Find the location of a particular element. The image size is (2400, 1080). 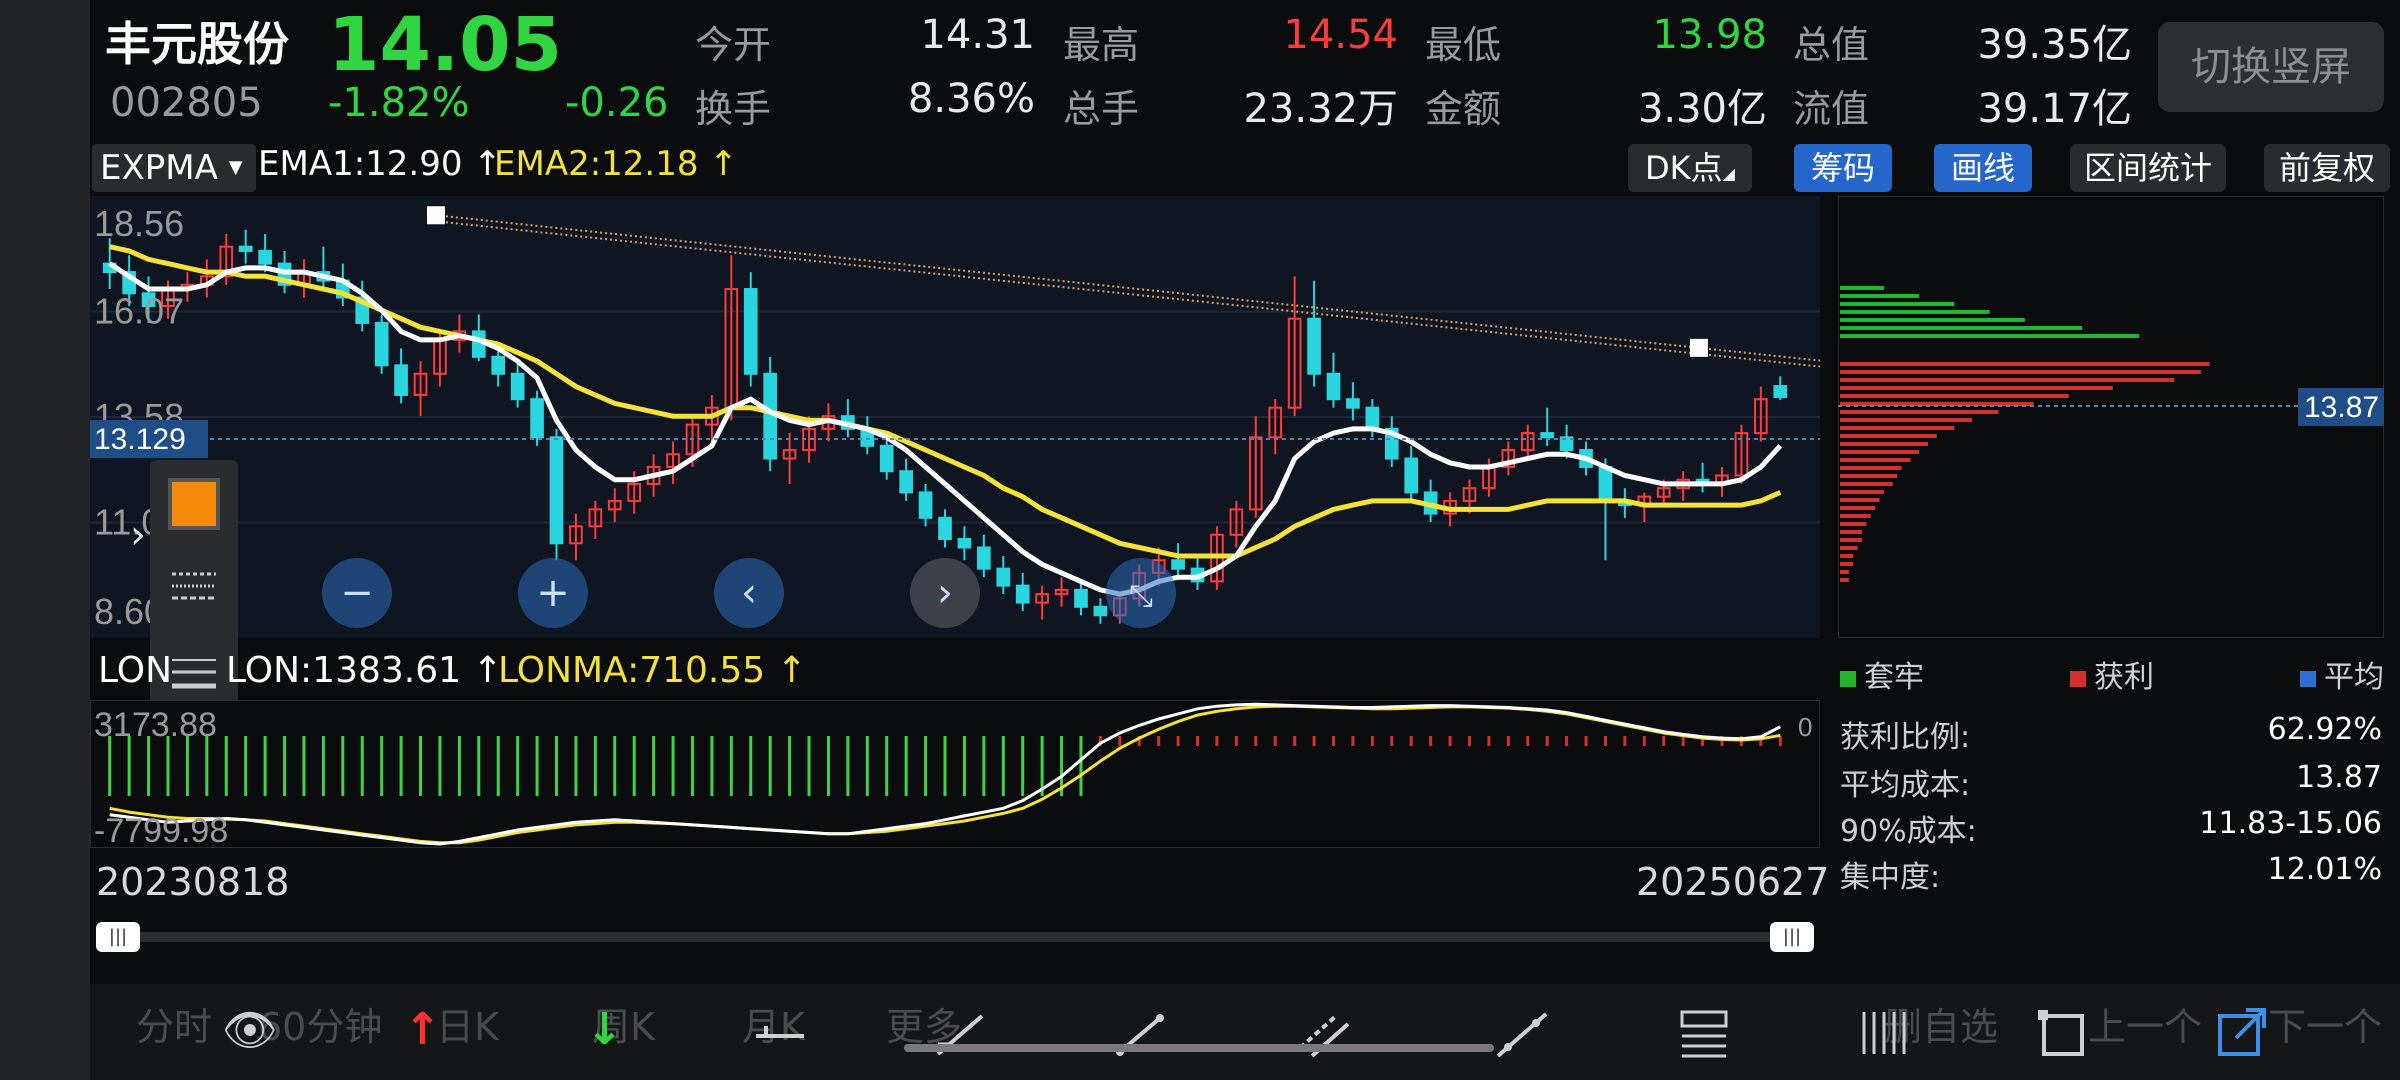

y-axis-label: 18.56 is located at coordinates (139, 223).